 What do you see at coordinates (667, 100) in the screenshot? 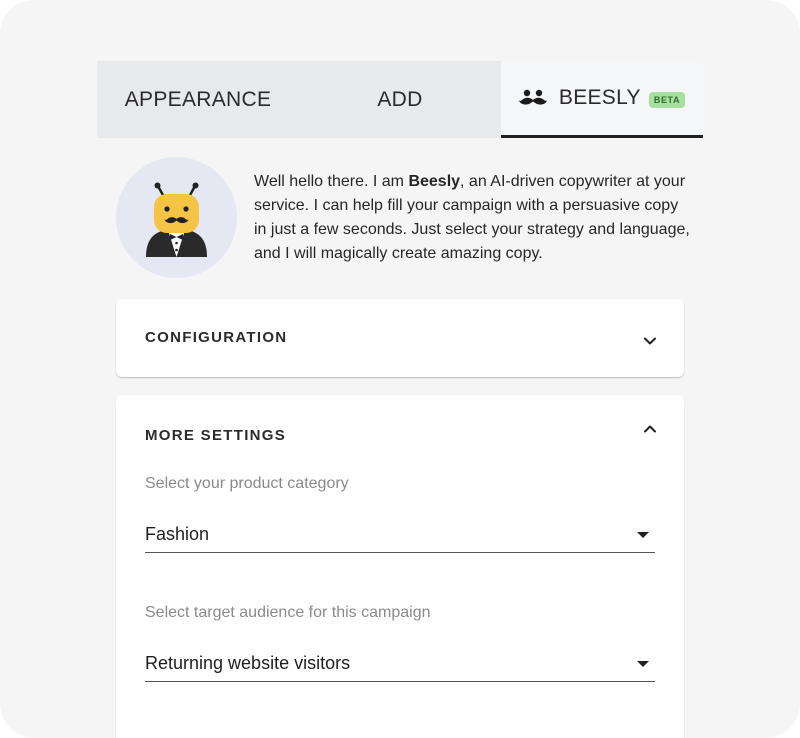
I see `beta-badge: BETA` at bounding box center [667, 100].